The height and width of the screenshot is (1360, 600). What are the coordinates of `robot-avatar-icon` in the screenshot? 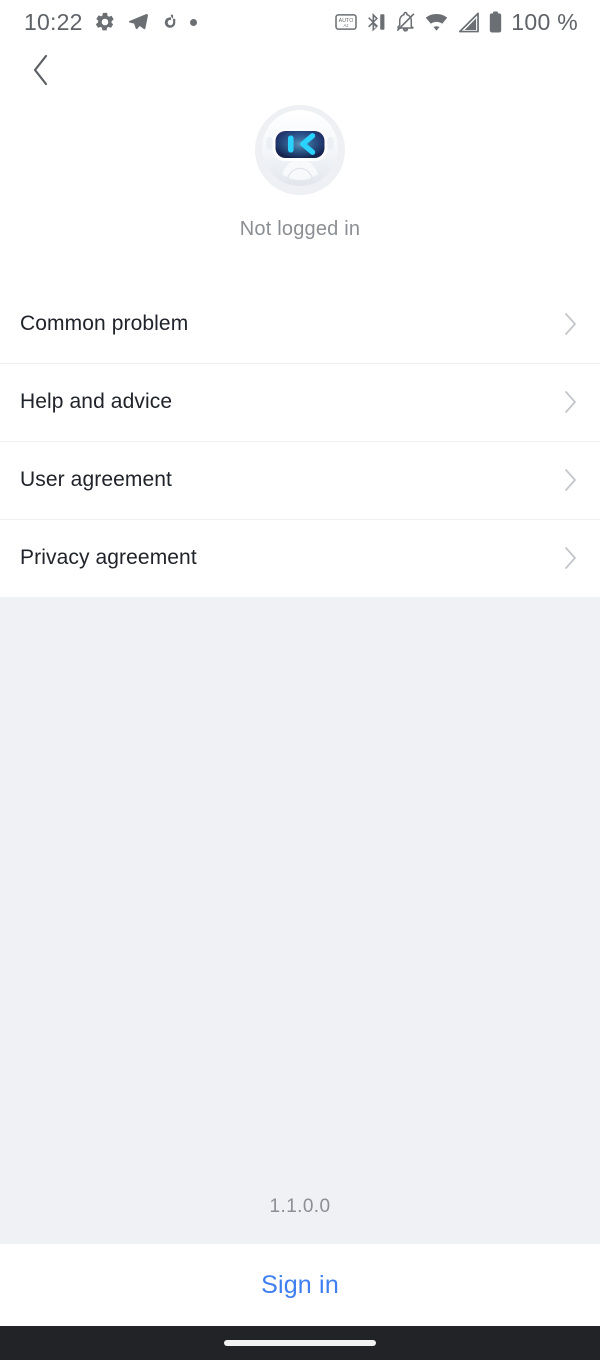 It's located at (300, 150).